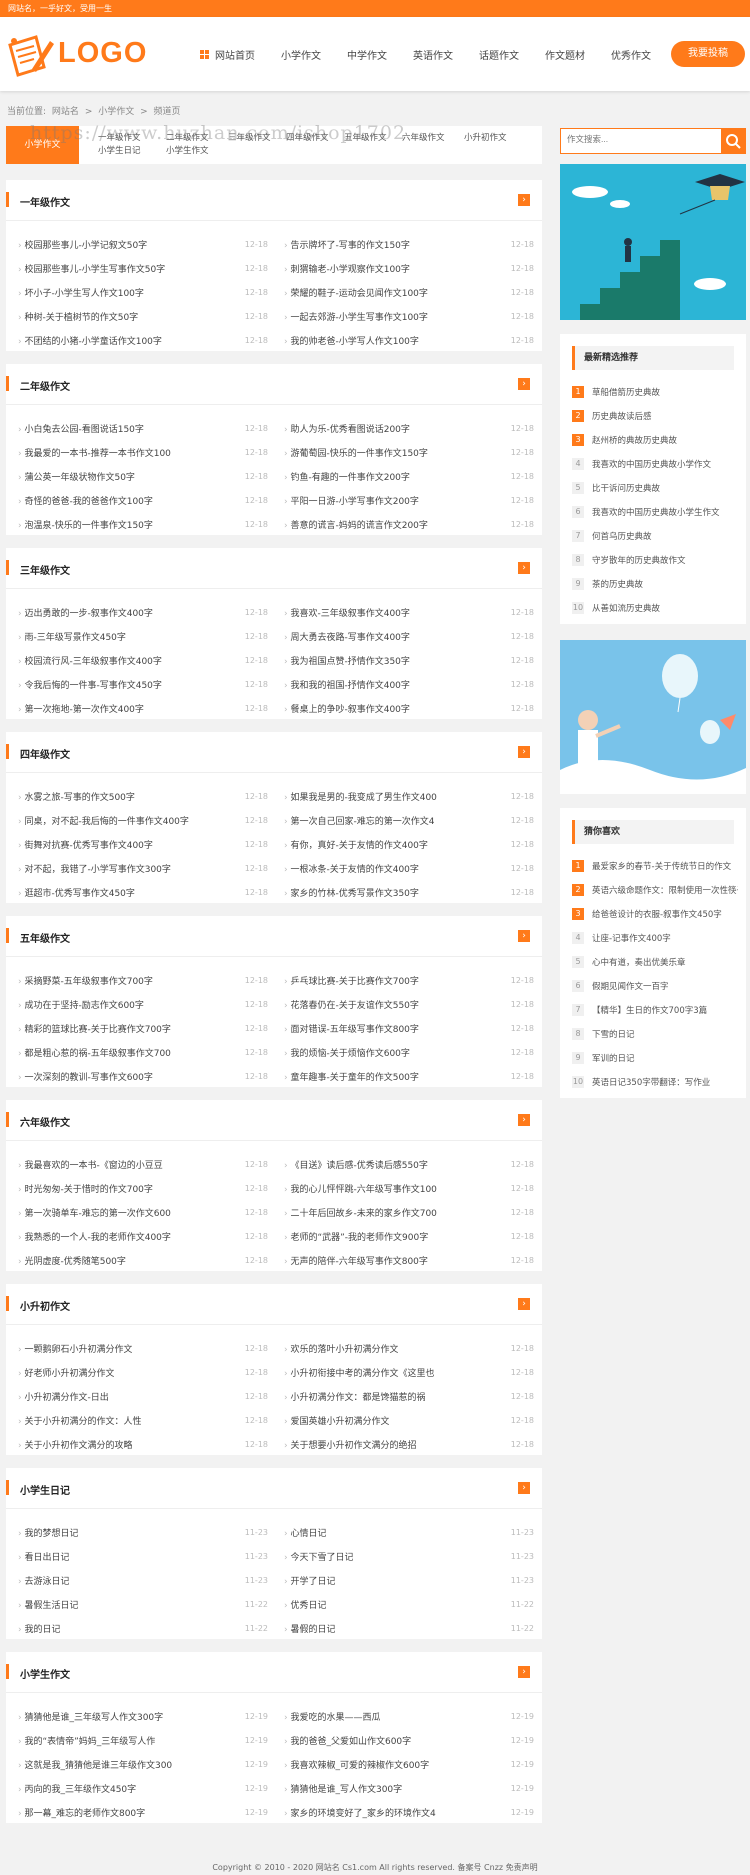 This screenshot has height=1875, width=750. What do you see at coordinates (143, 316) in the screenshot?
I see `article-row: 种树-关于植树节的作文50字 12-18` at bounding box center [143, 316].